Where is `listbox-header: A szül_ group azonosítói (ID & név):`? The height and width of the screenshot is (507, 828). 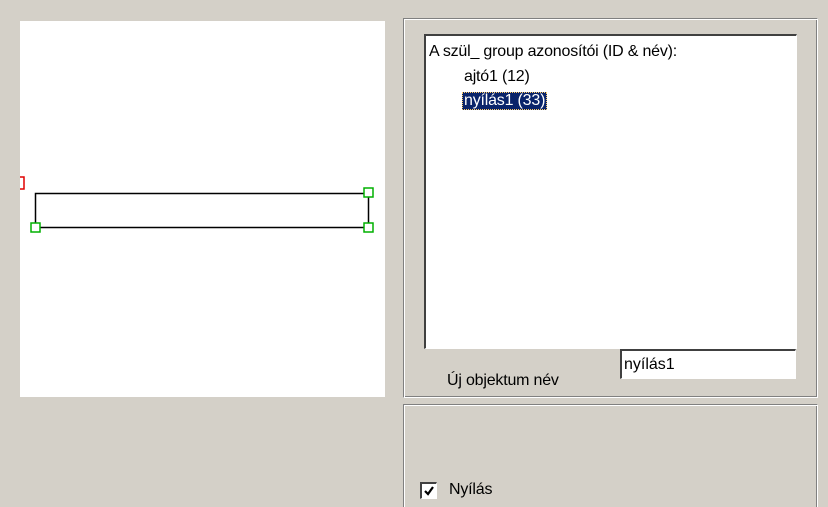 listbox-header: A szül_ group azonosítói (ID & név): is located at coordinates (553, 51).